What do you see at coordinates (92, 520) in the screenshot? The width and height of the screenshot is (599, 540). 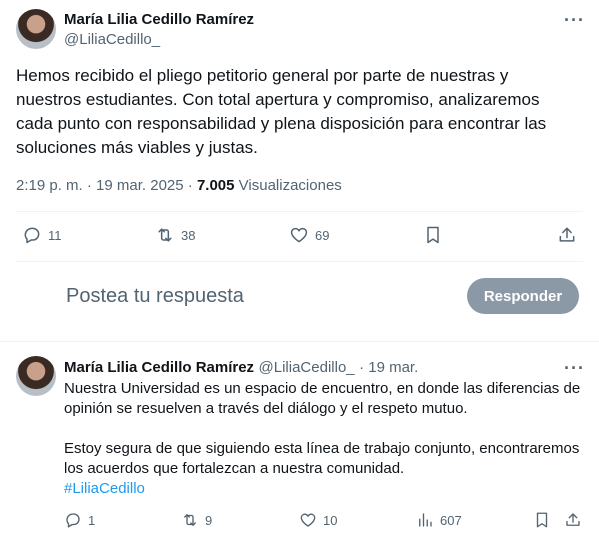 I see `reply-count: 1` at bounding box center [92, 520].